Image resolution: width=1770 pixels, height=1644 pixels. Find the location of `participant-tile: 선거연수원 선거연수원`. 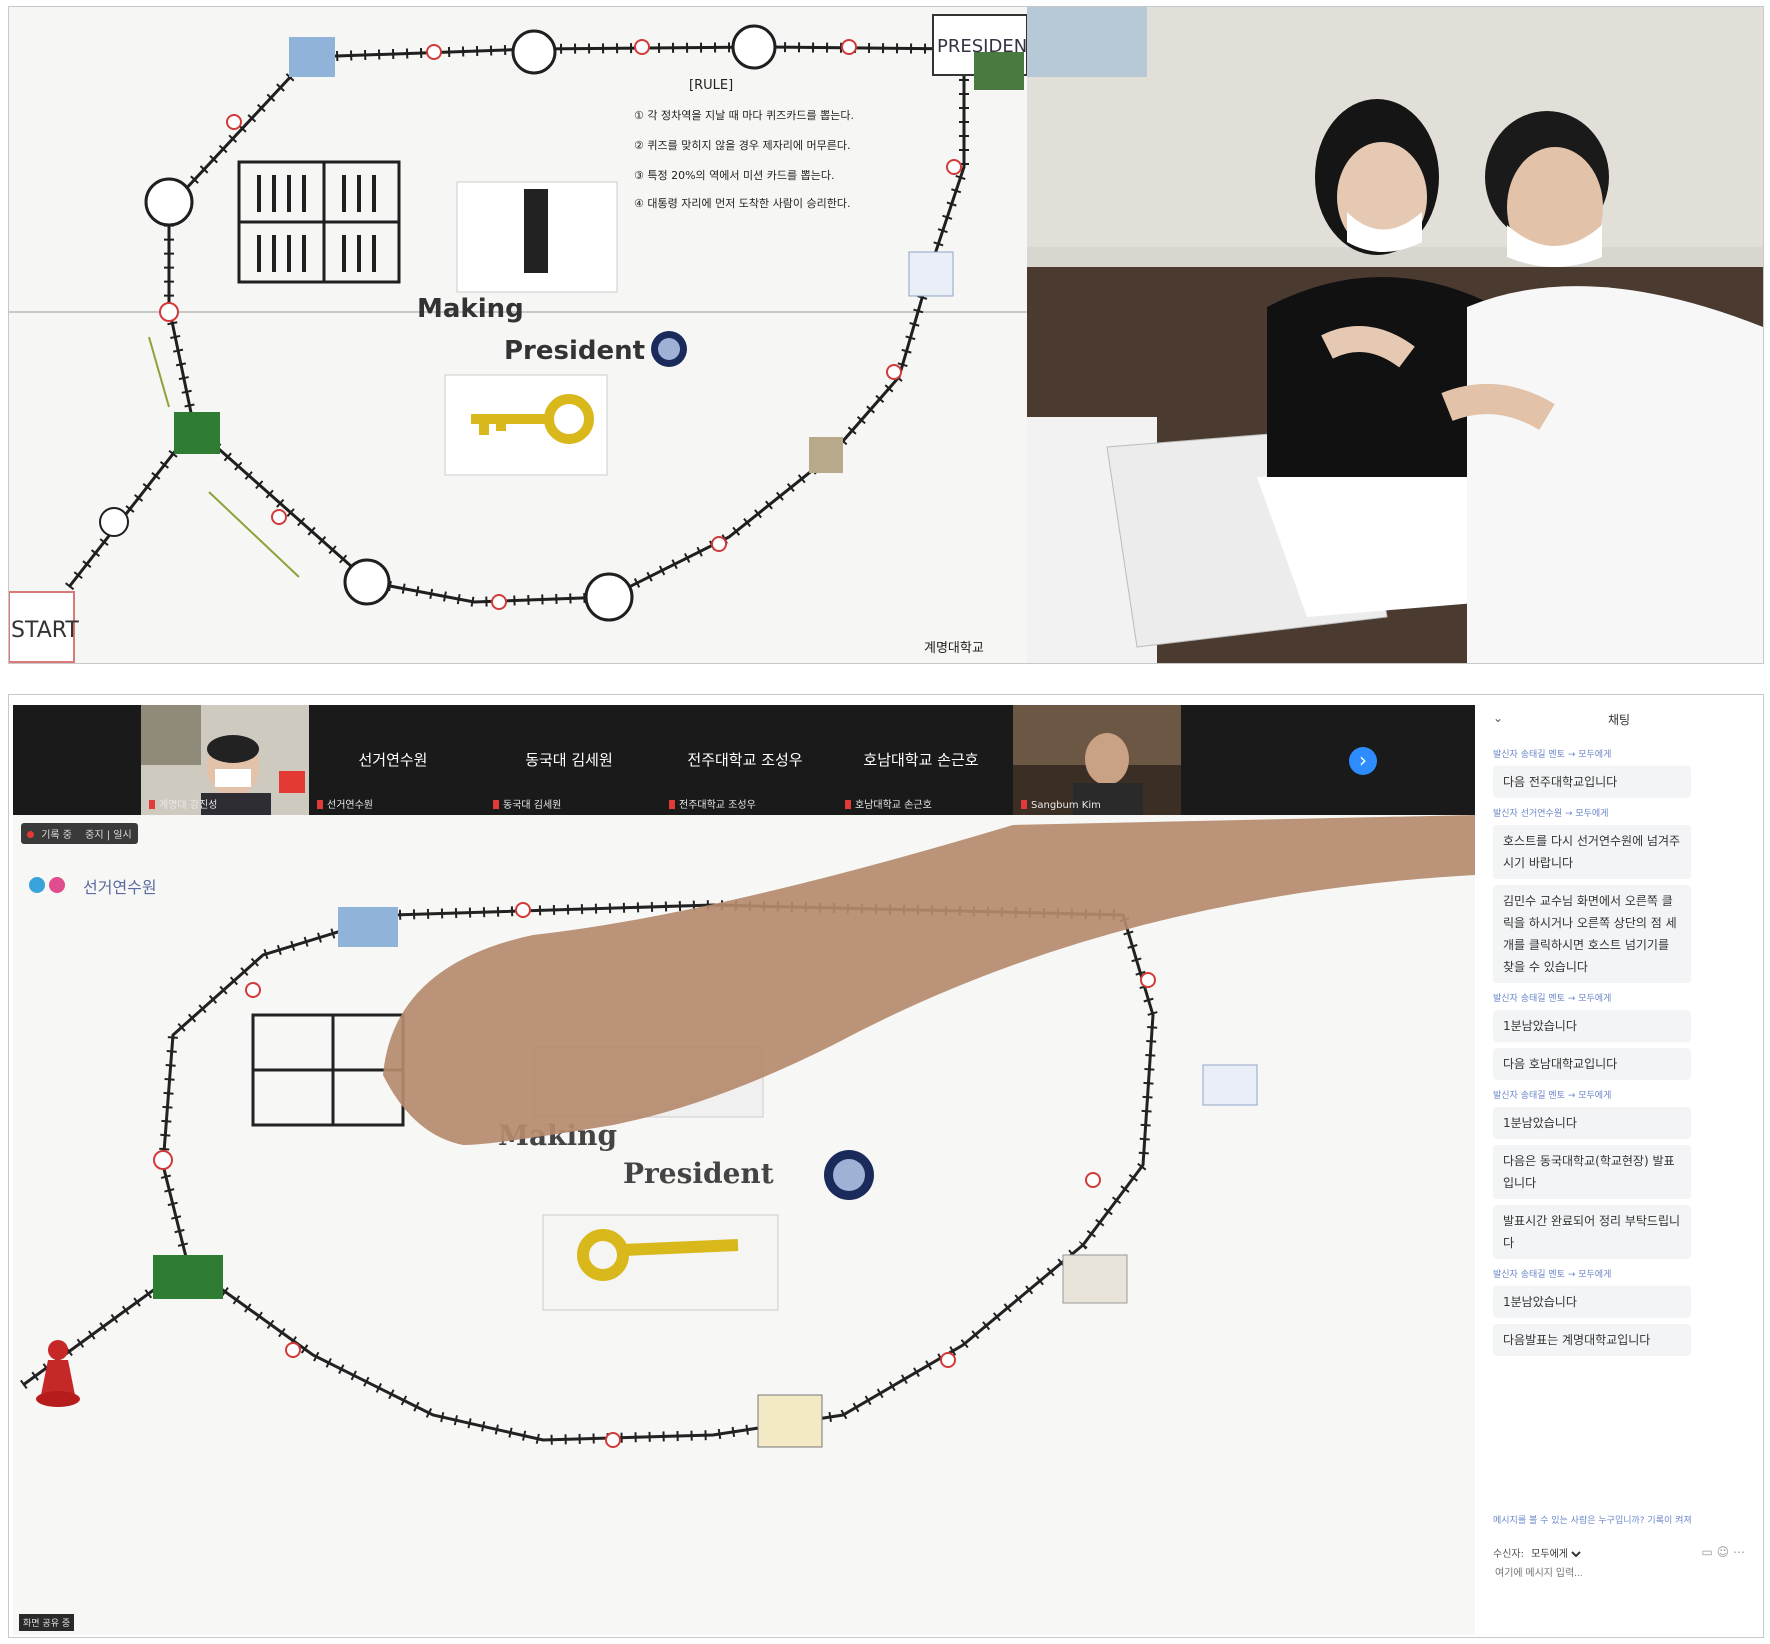

participant-tile: 선거연수원 선거연수원 is located at coordinates (393, 760).